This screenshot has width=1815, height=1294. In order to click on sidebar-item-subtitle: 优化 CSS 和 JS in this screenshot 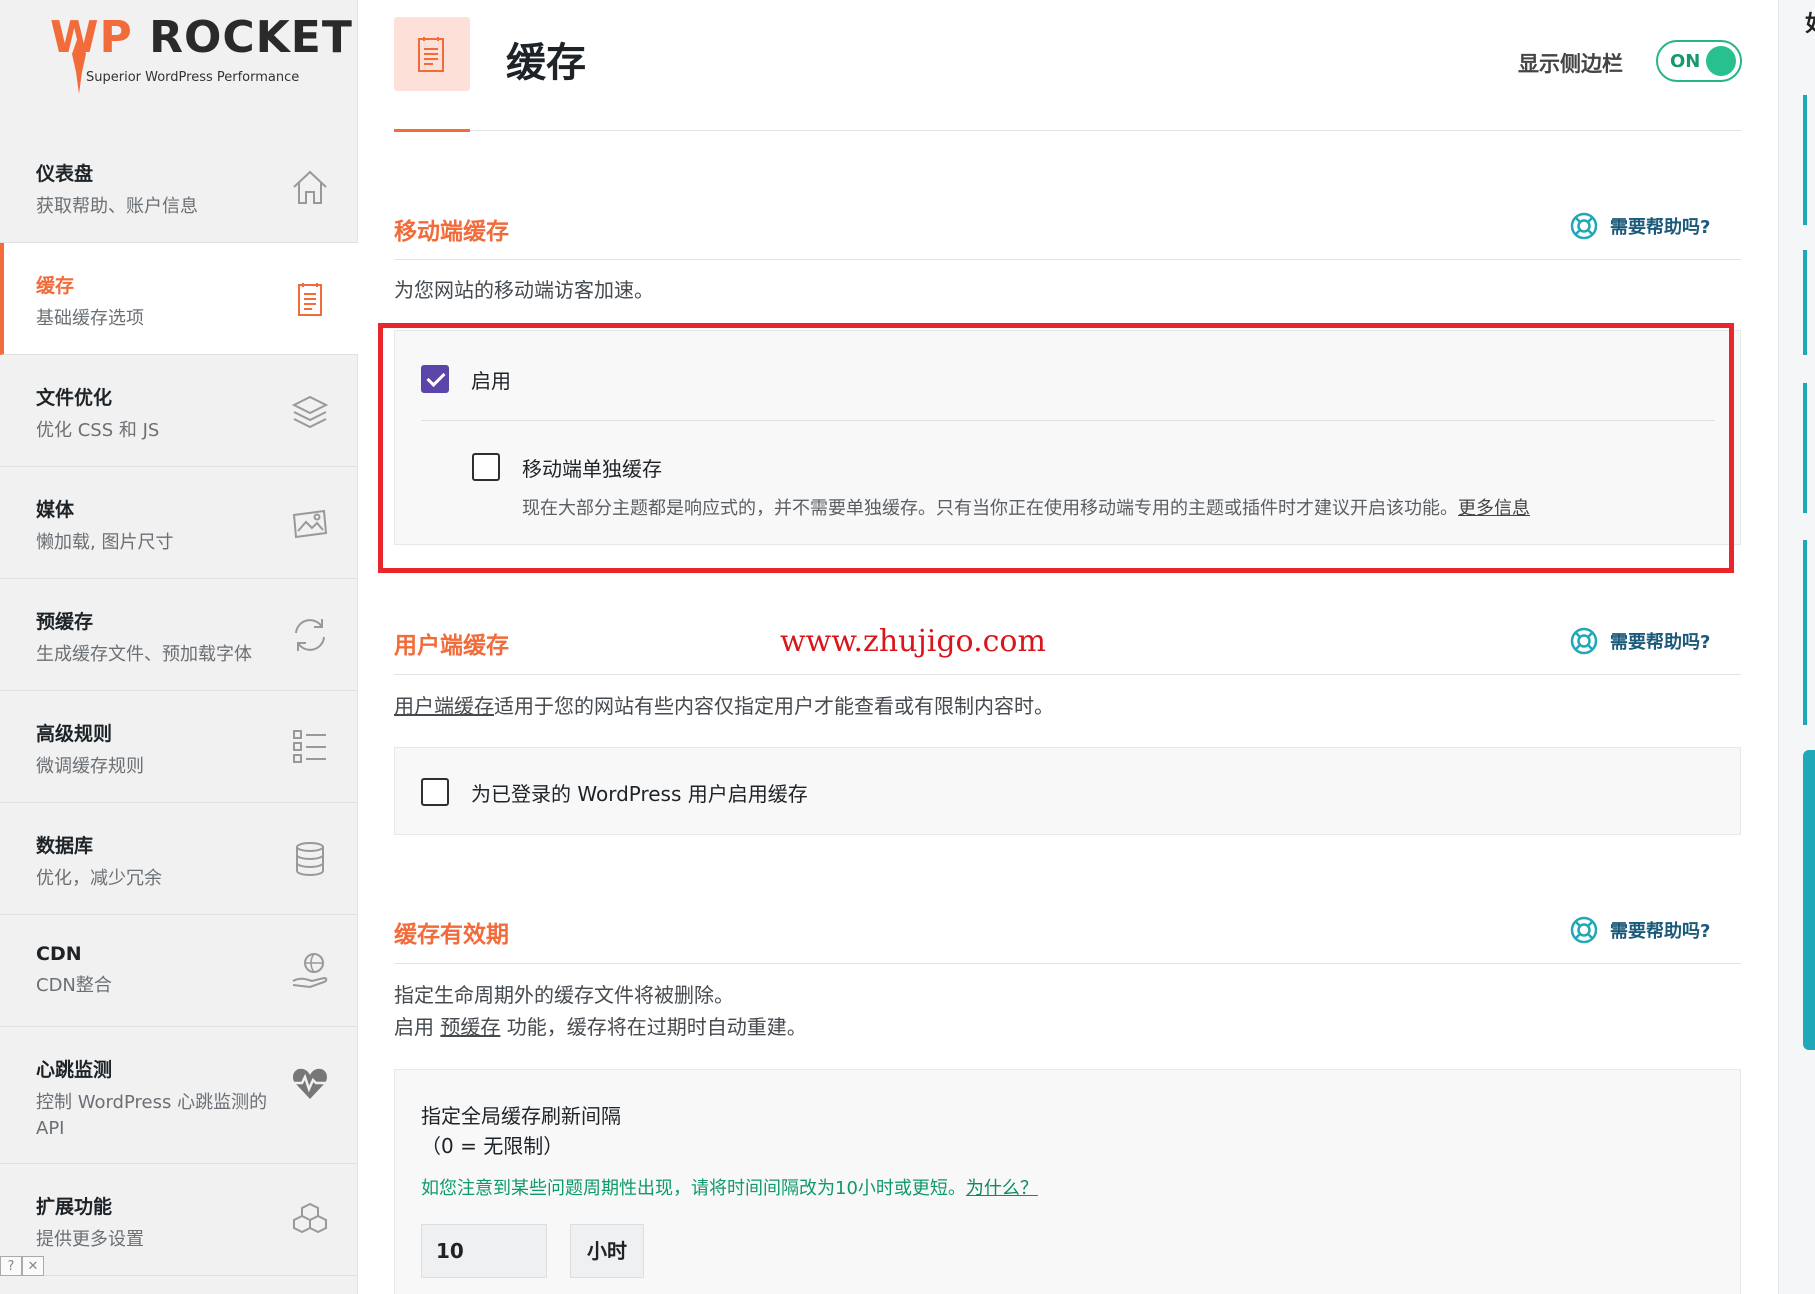, I will do `click(98, 430)`.